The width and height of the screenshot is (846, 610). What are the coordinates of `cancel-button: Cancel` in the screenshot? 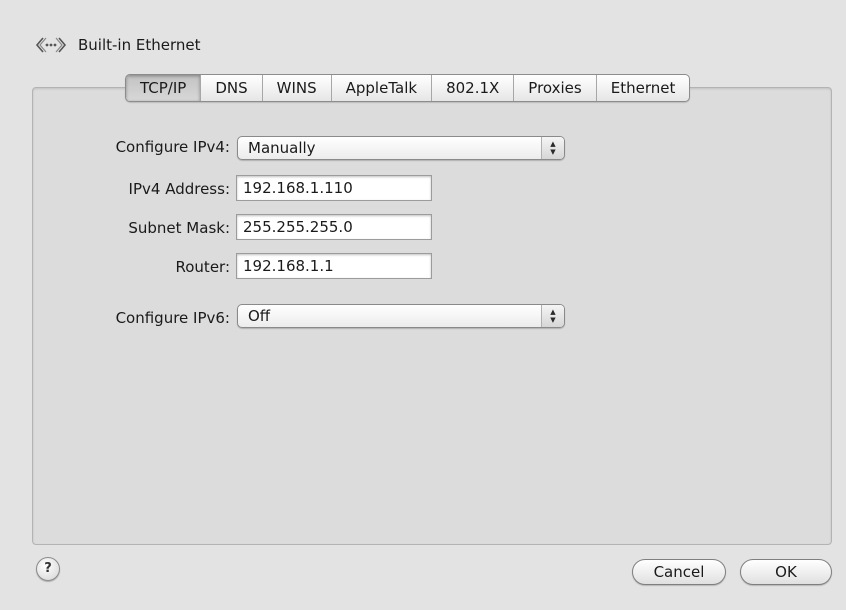 It's located at (679, 572).